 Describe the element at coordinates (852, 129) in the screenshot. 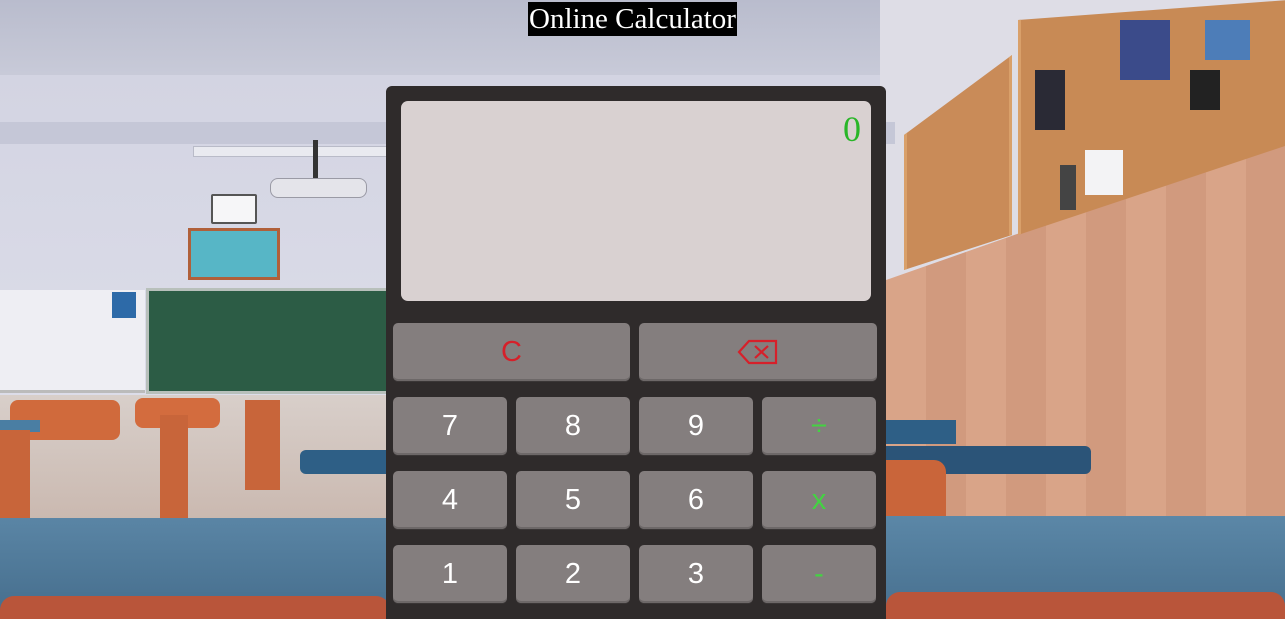

I see `display-value: 0` at that location.